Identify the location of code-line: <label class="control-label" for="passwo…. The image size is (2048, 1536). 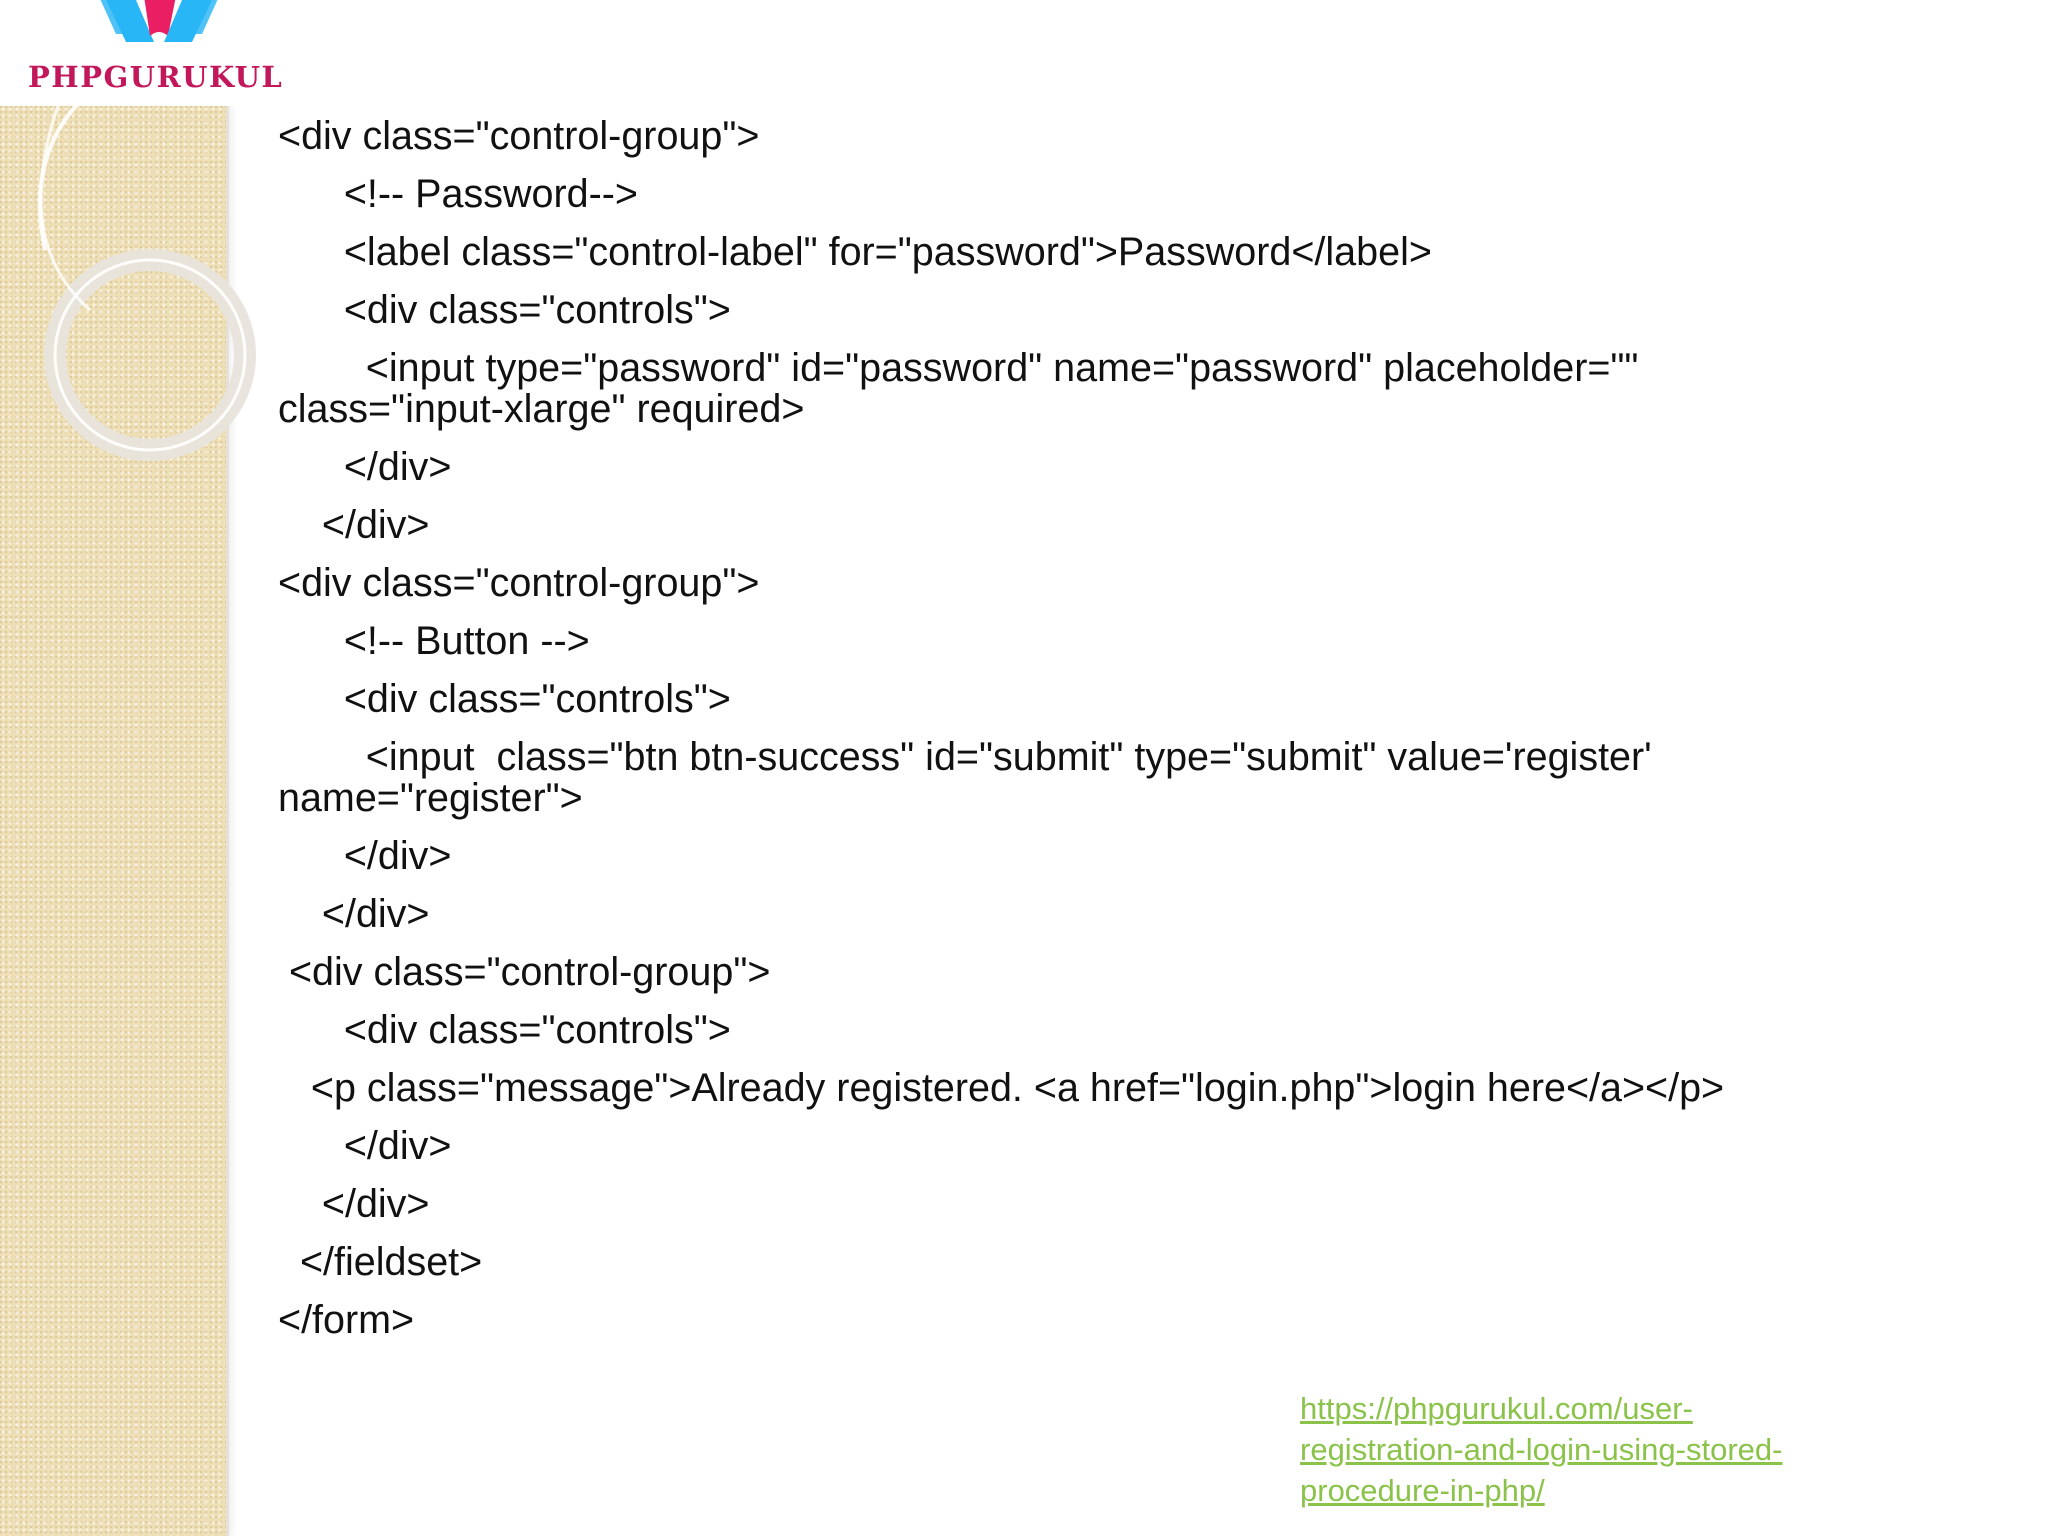
(855, 252).